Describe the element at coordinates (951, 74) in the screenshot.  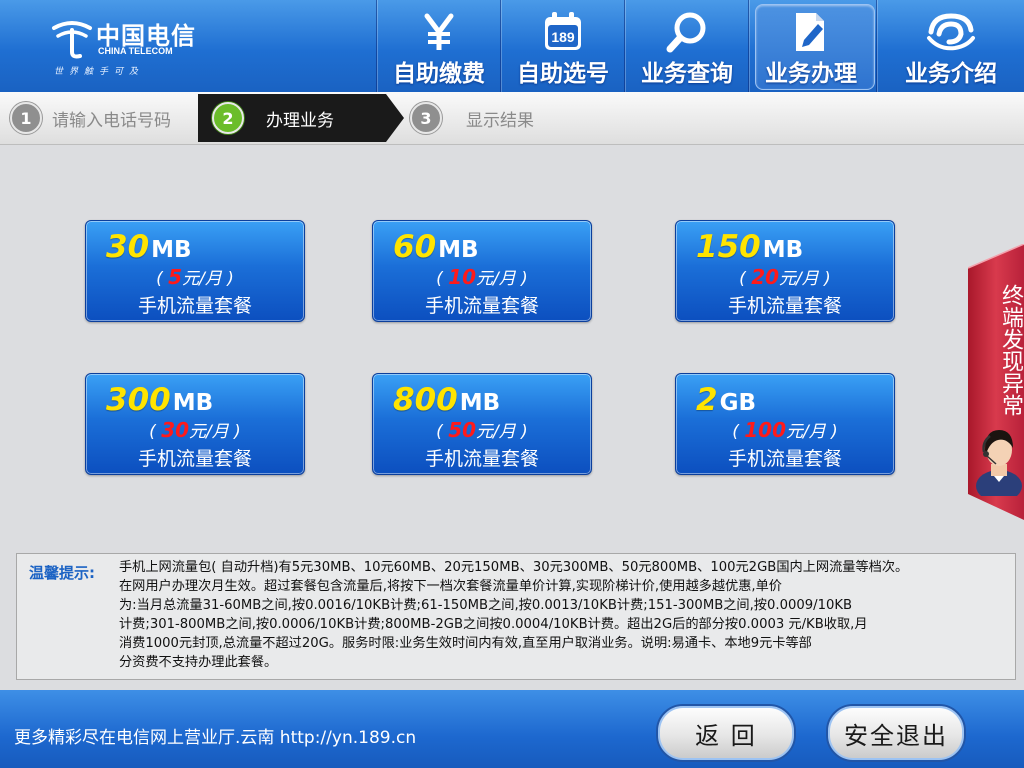
I see `nav-label: 业务介绍` at that location.